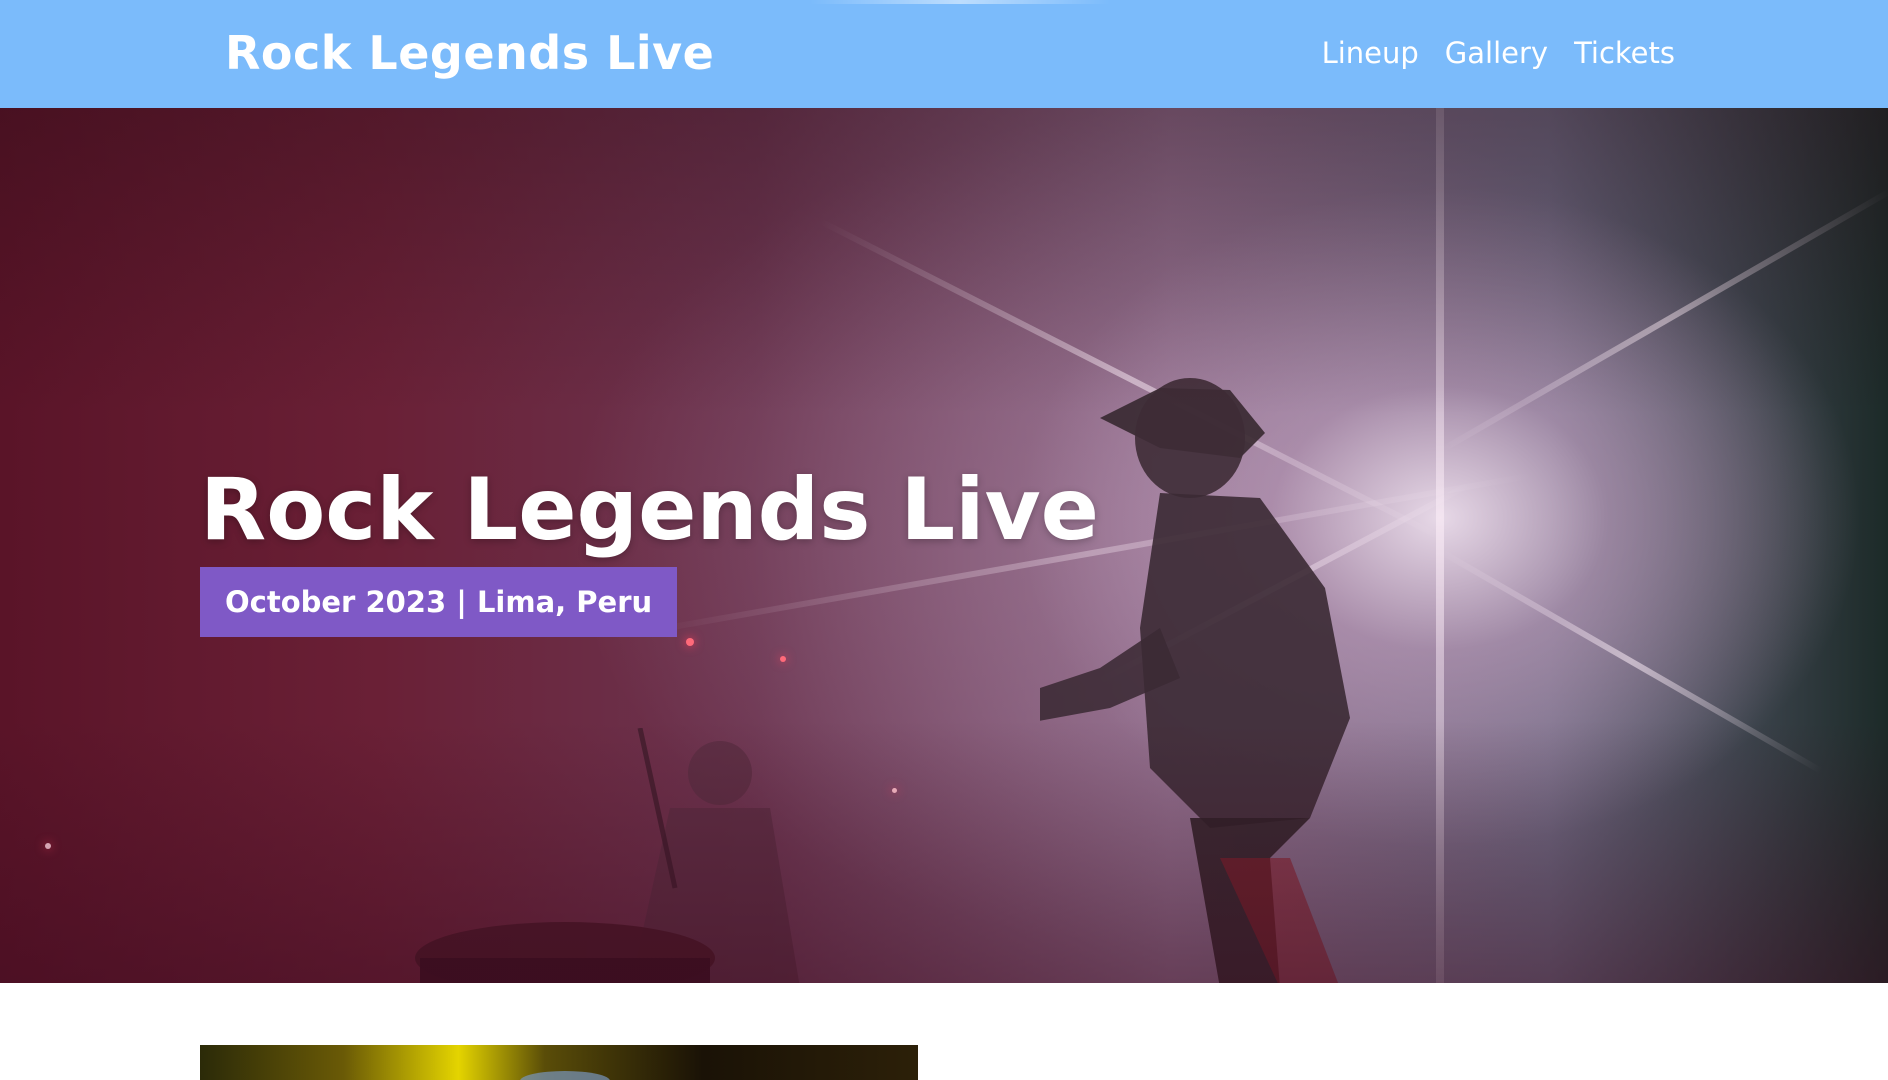  What do you see at coordinates (559, 1062) in the screenshot?
I see `section-preview-image` at bounding box center [559, 1062].